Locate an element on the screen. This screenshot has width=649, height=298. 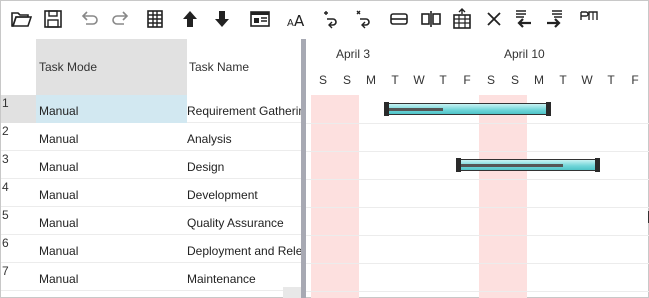
grid-columns-icon is located at coordinates (155, 19).